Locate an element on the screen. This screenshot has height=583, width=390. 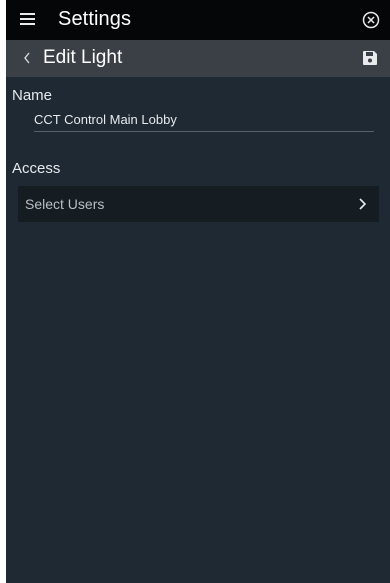
sub-header: Edit Light is located at coordinates (198, 58).